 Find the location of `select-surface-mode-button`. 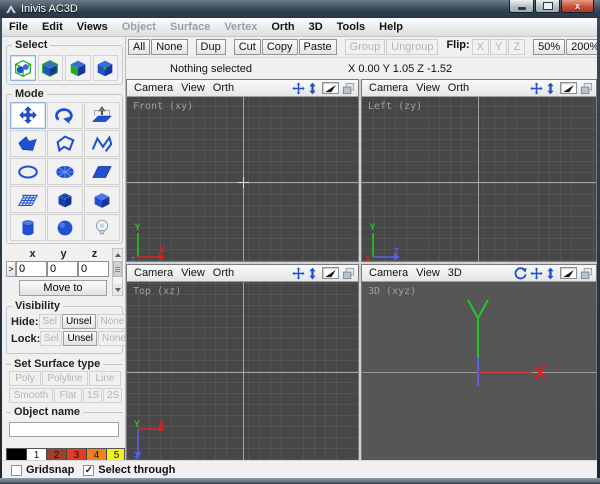

select-surface-mode-button is located at coordinates (78, 68).